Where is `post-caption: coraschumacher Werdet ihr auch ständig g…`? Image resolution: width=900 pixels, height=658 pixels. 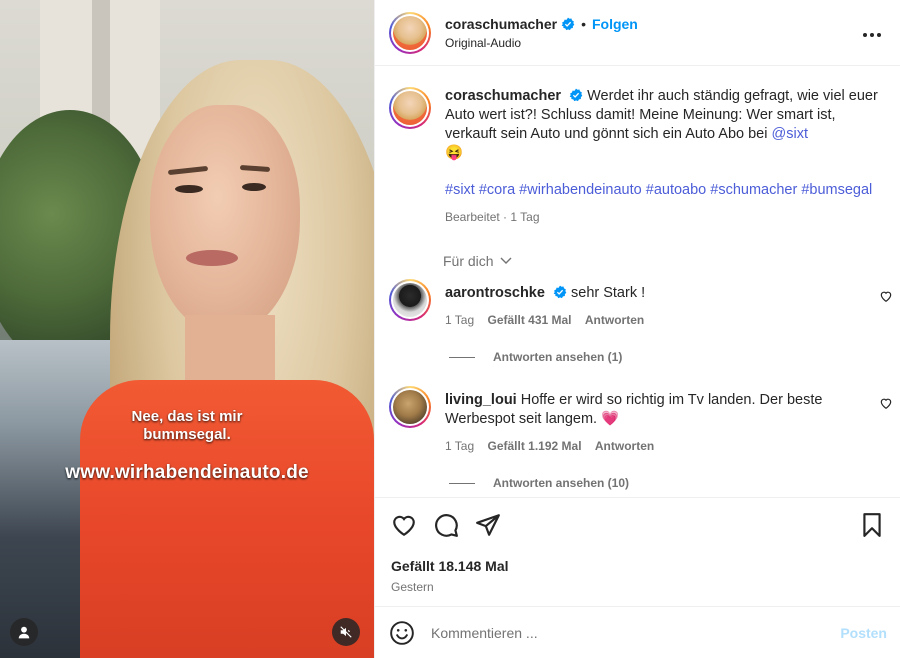
post-caption: coraschumacher Werdet ihr auch ständig g… is located at coordinates (637, 147).